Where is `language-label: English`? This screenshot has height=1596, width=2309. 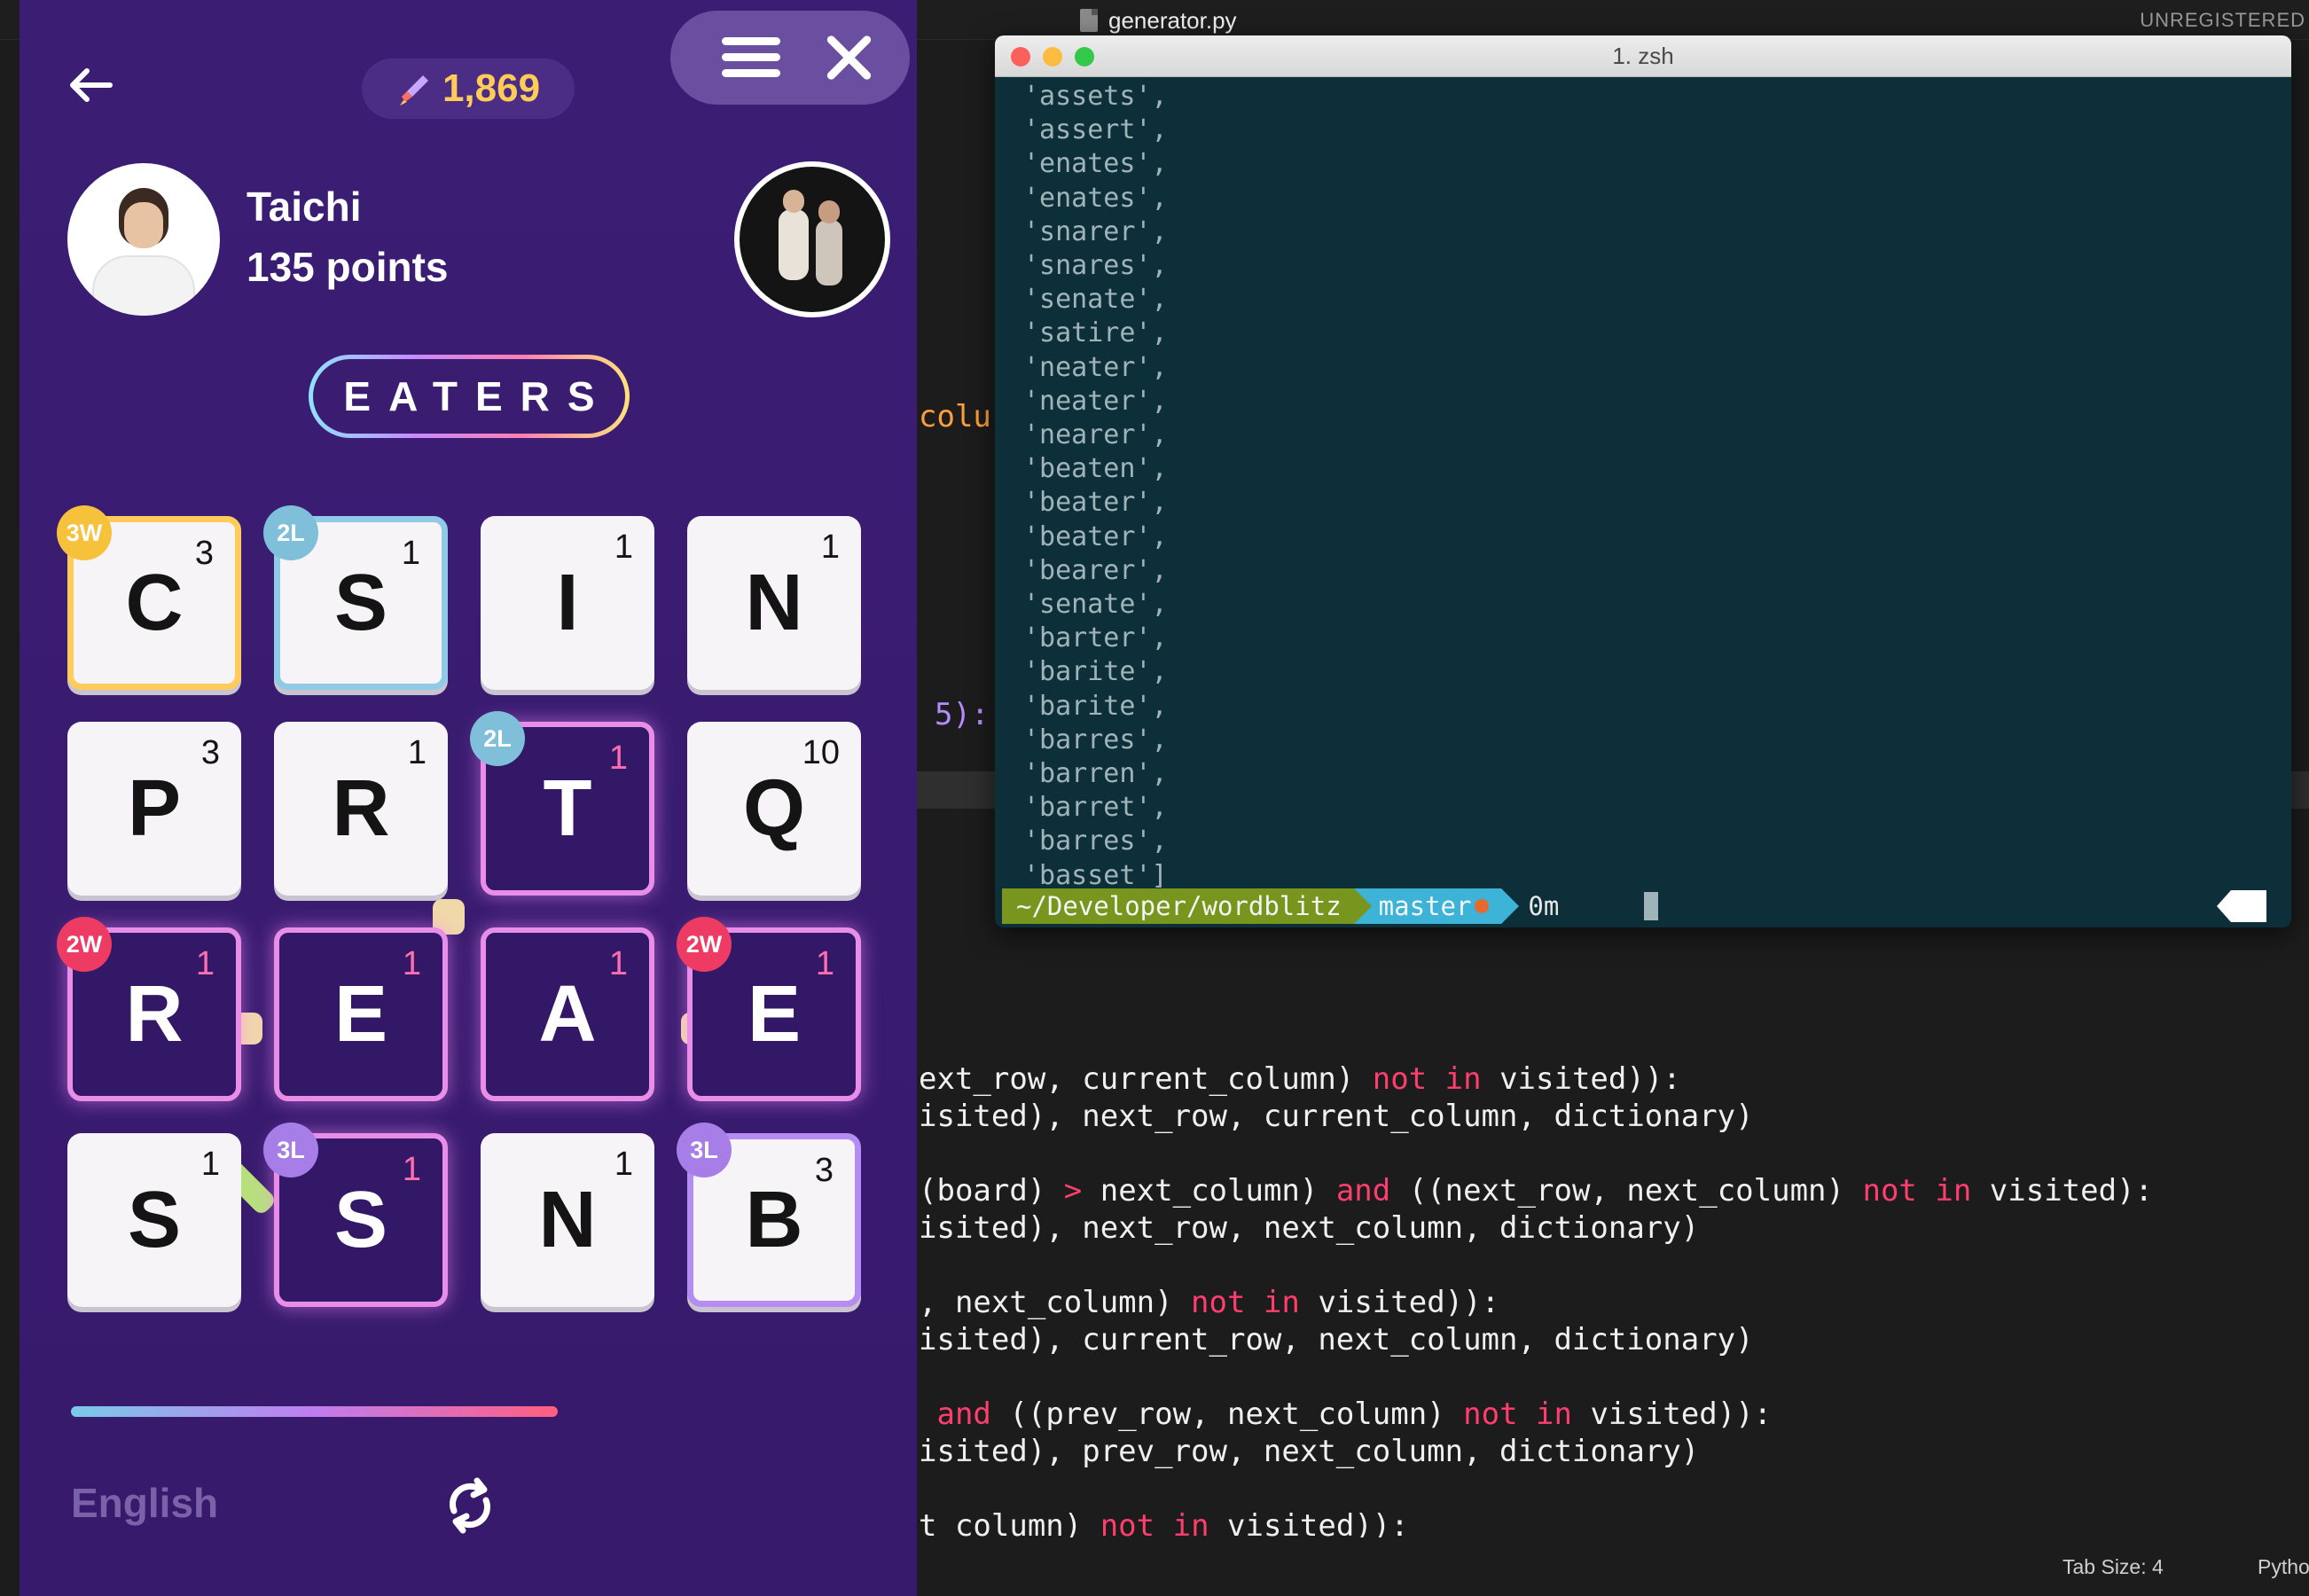 language-label: English is located at coordinates (145, 1503).